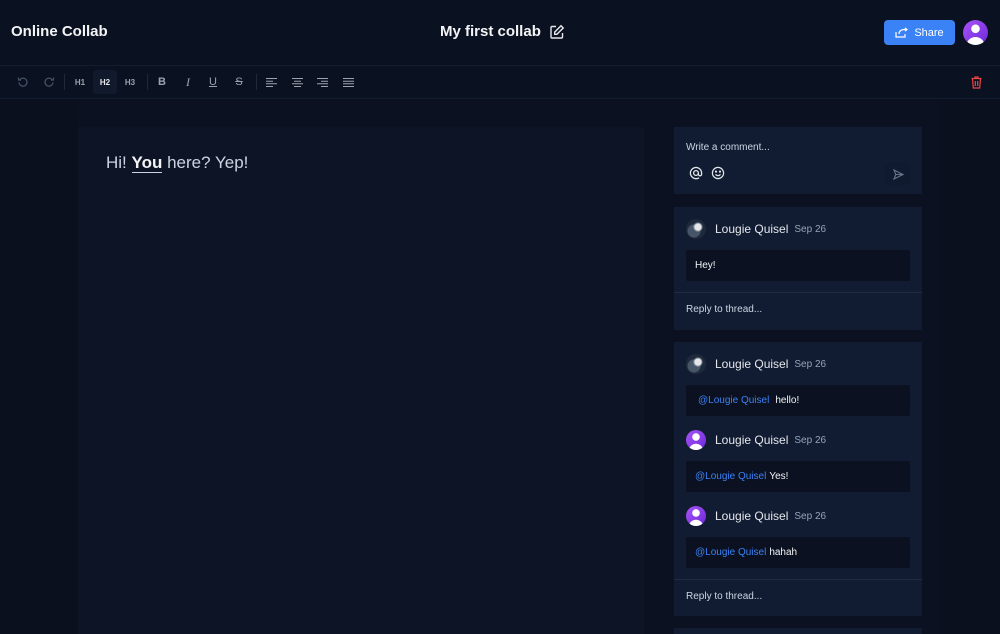 This screenshot has width=1000, height=634. Describe the element at coordinates (705, 265) in the screenshot. I see `comment-text: Hey!` at that location.